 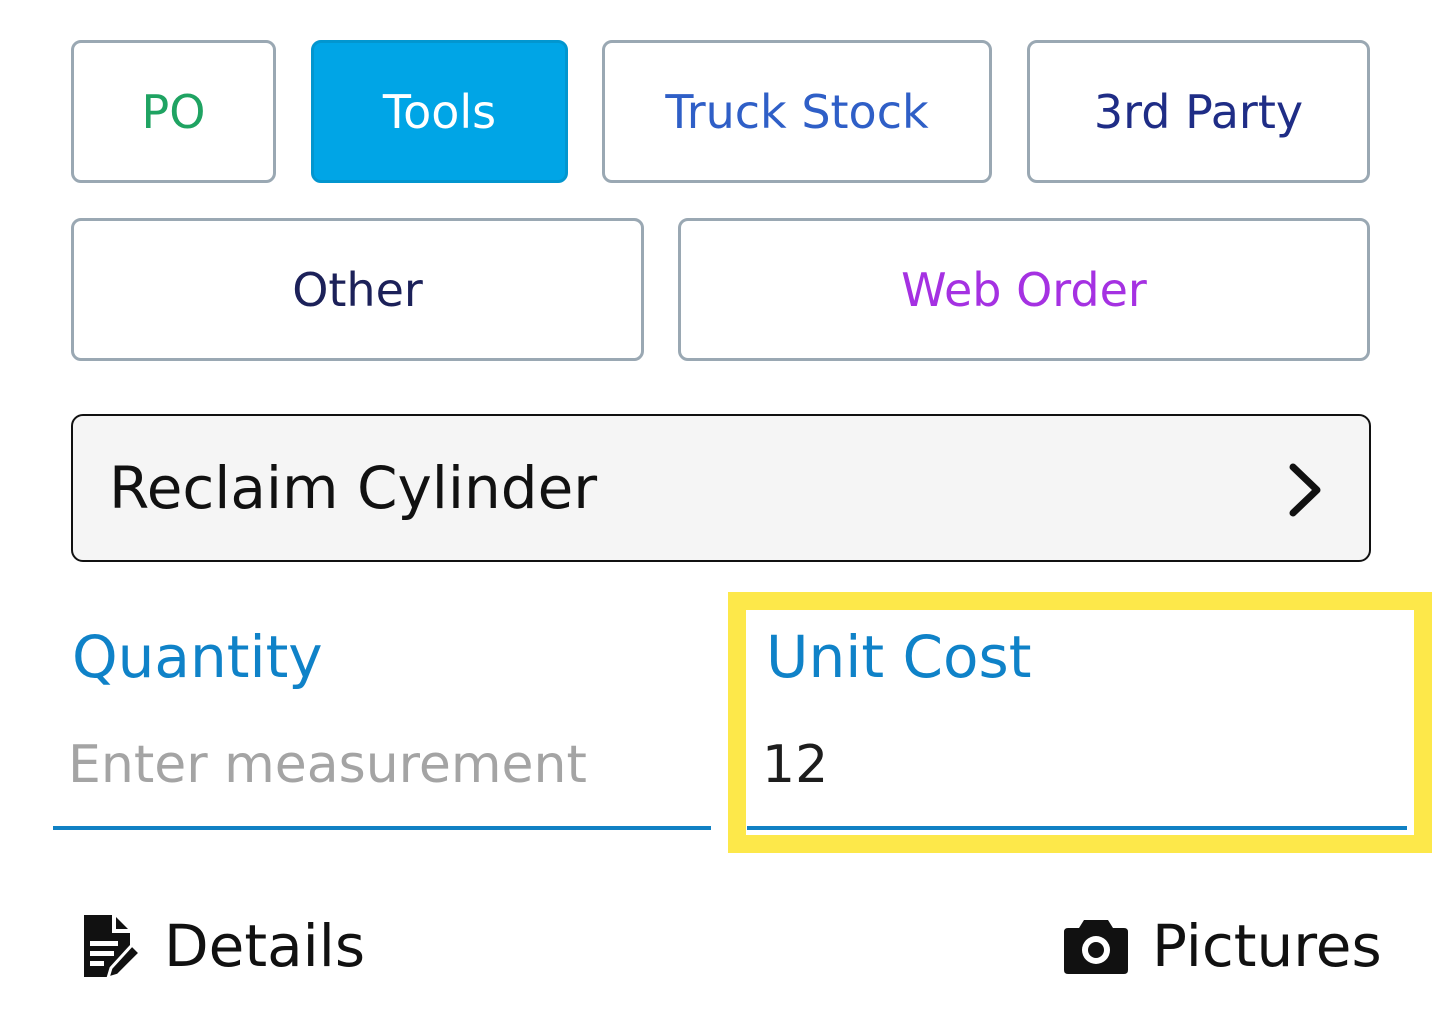 I want to click on quantity-label: Quantity, so click(x=197, y=657).